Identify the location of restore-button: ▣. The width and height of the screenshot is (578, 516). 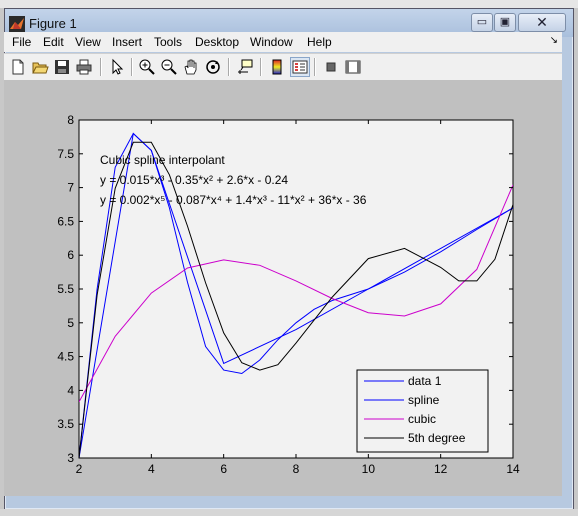
(505, 22).